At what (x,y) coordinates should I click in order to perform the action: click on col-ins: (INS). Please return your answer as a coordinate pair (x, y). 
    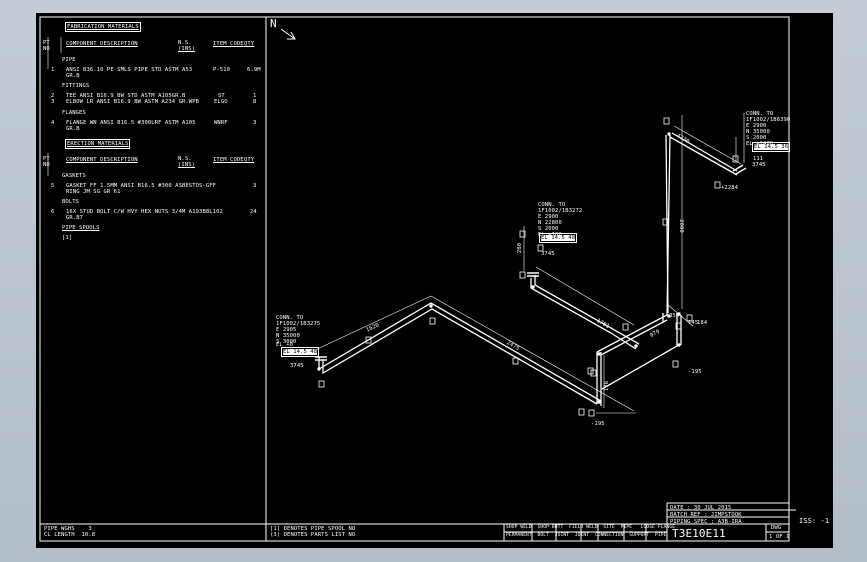
    Looking at the image, I should click on (187, 49).